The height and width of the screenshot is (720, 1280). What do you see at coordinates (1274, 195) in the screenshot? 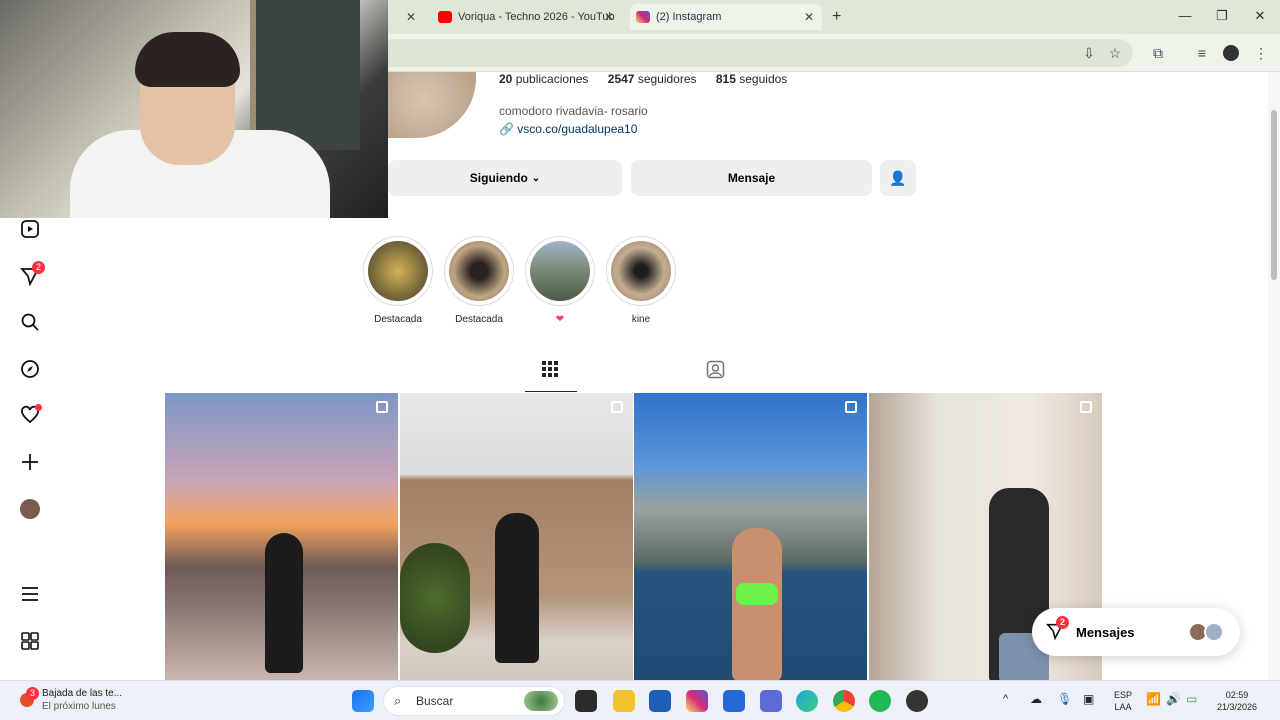
I see `scrollbar-thumb` at bounding box center [1274, 195].